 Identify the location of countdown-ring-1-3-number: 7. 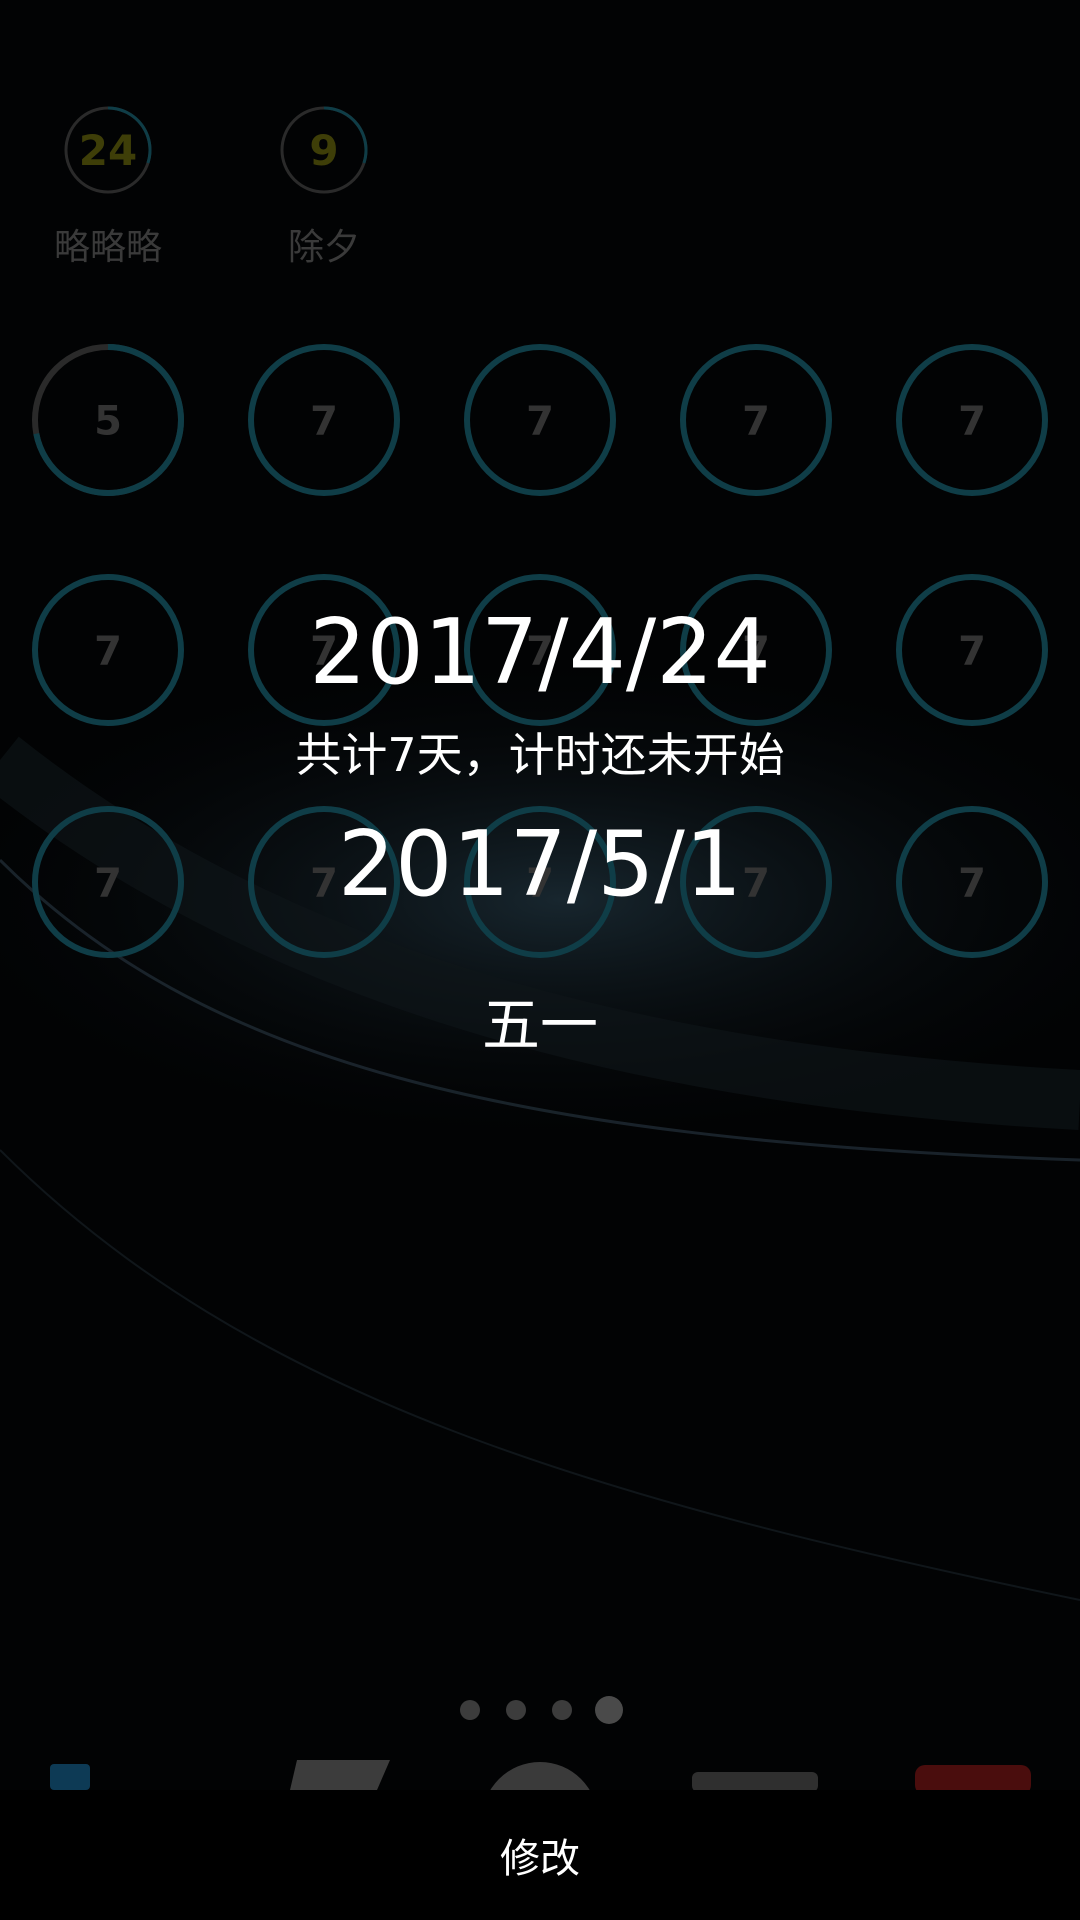
(540, 421).